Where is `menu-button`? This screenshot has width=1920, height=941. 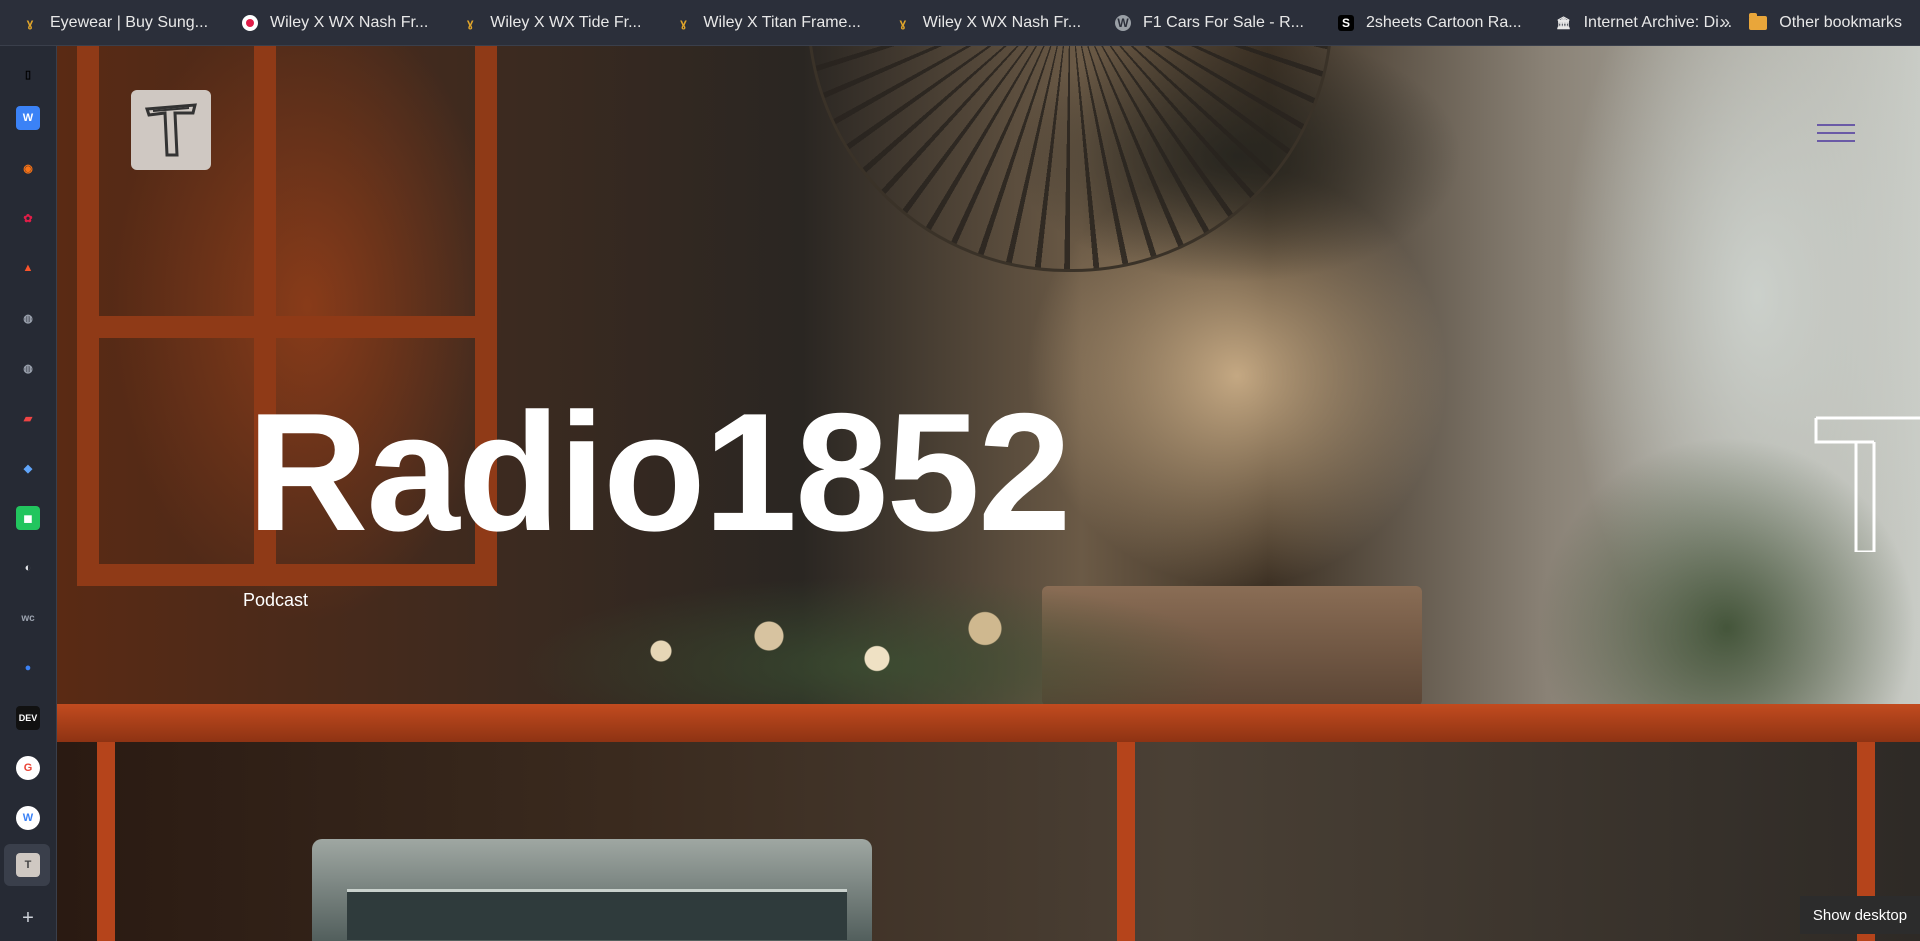
menu-button is located at coordinates (1838, 135).